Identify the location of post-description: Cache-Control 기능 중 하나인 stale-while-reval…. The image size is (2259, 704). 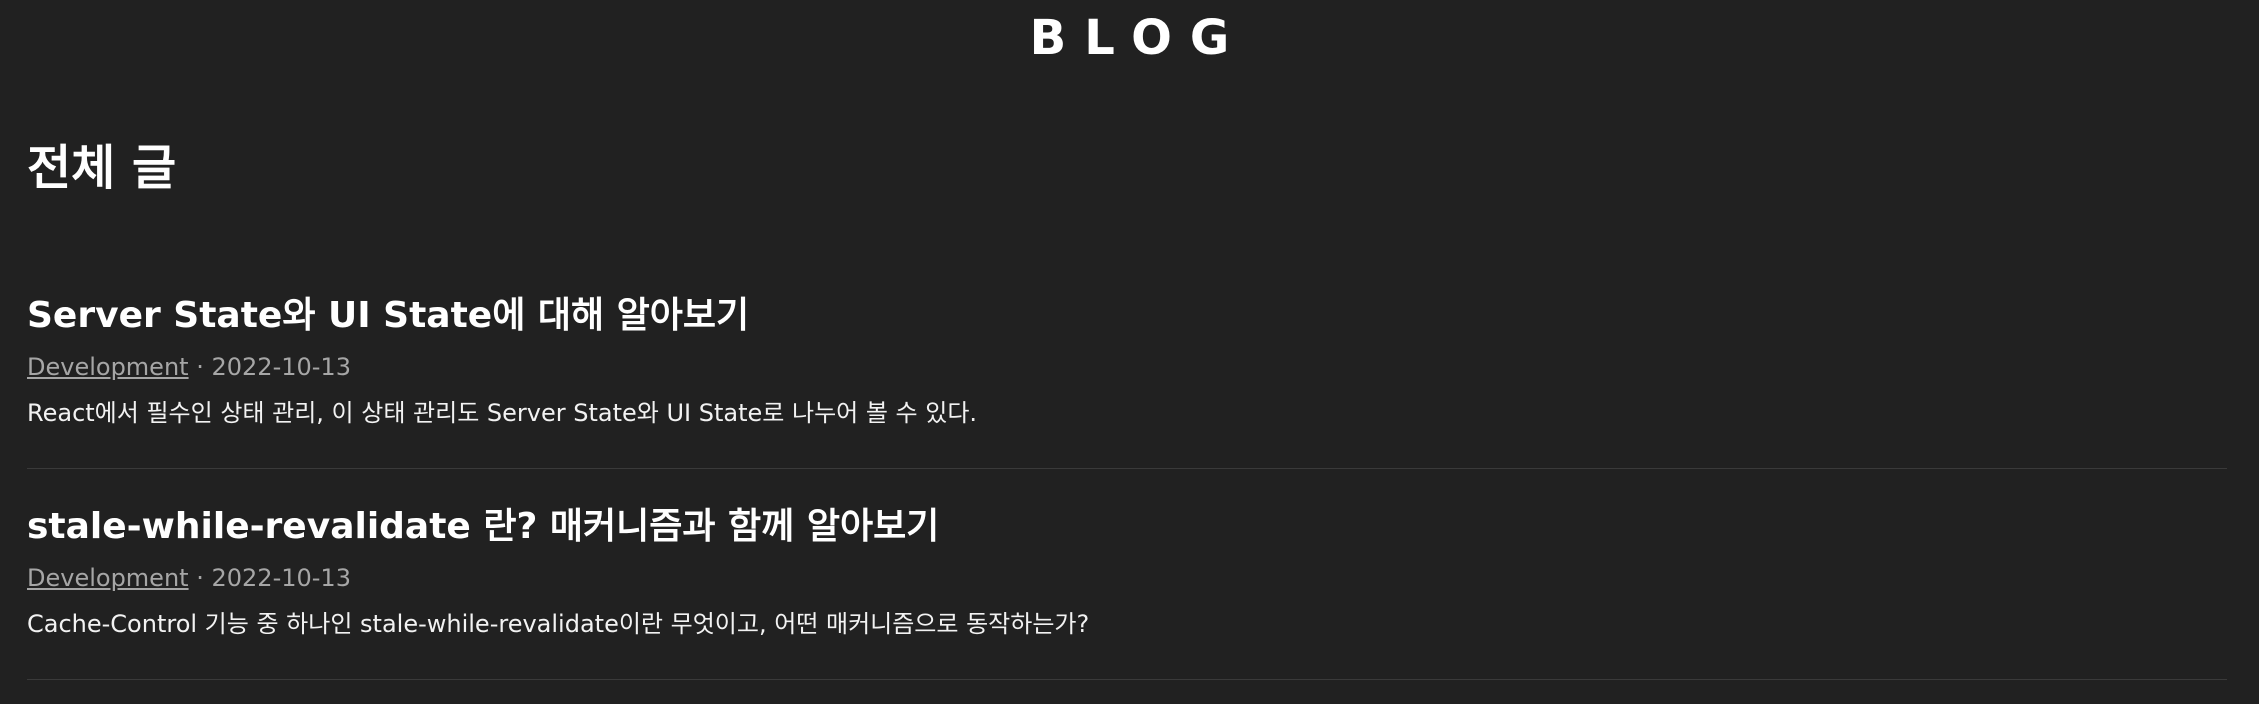
(558, 624).